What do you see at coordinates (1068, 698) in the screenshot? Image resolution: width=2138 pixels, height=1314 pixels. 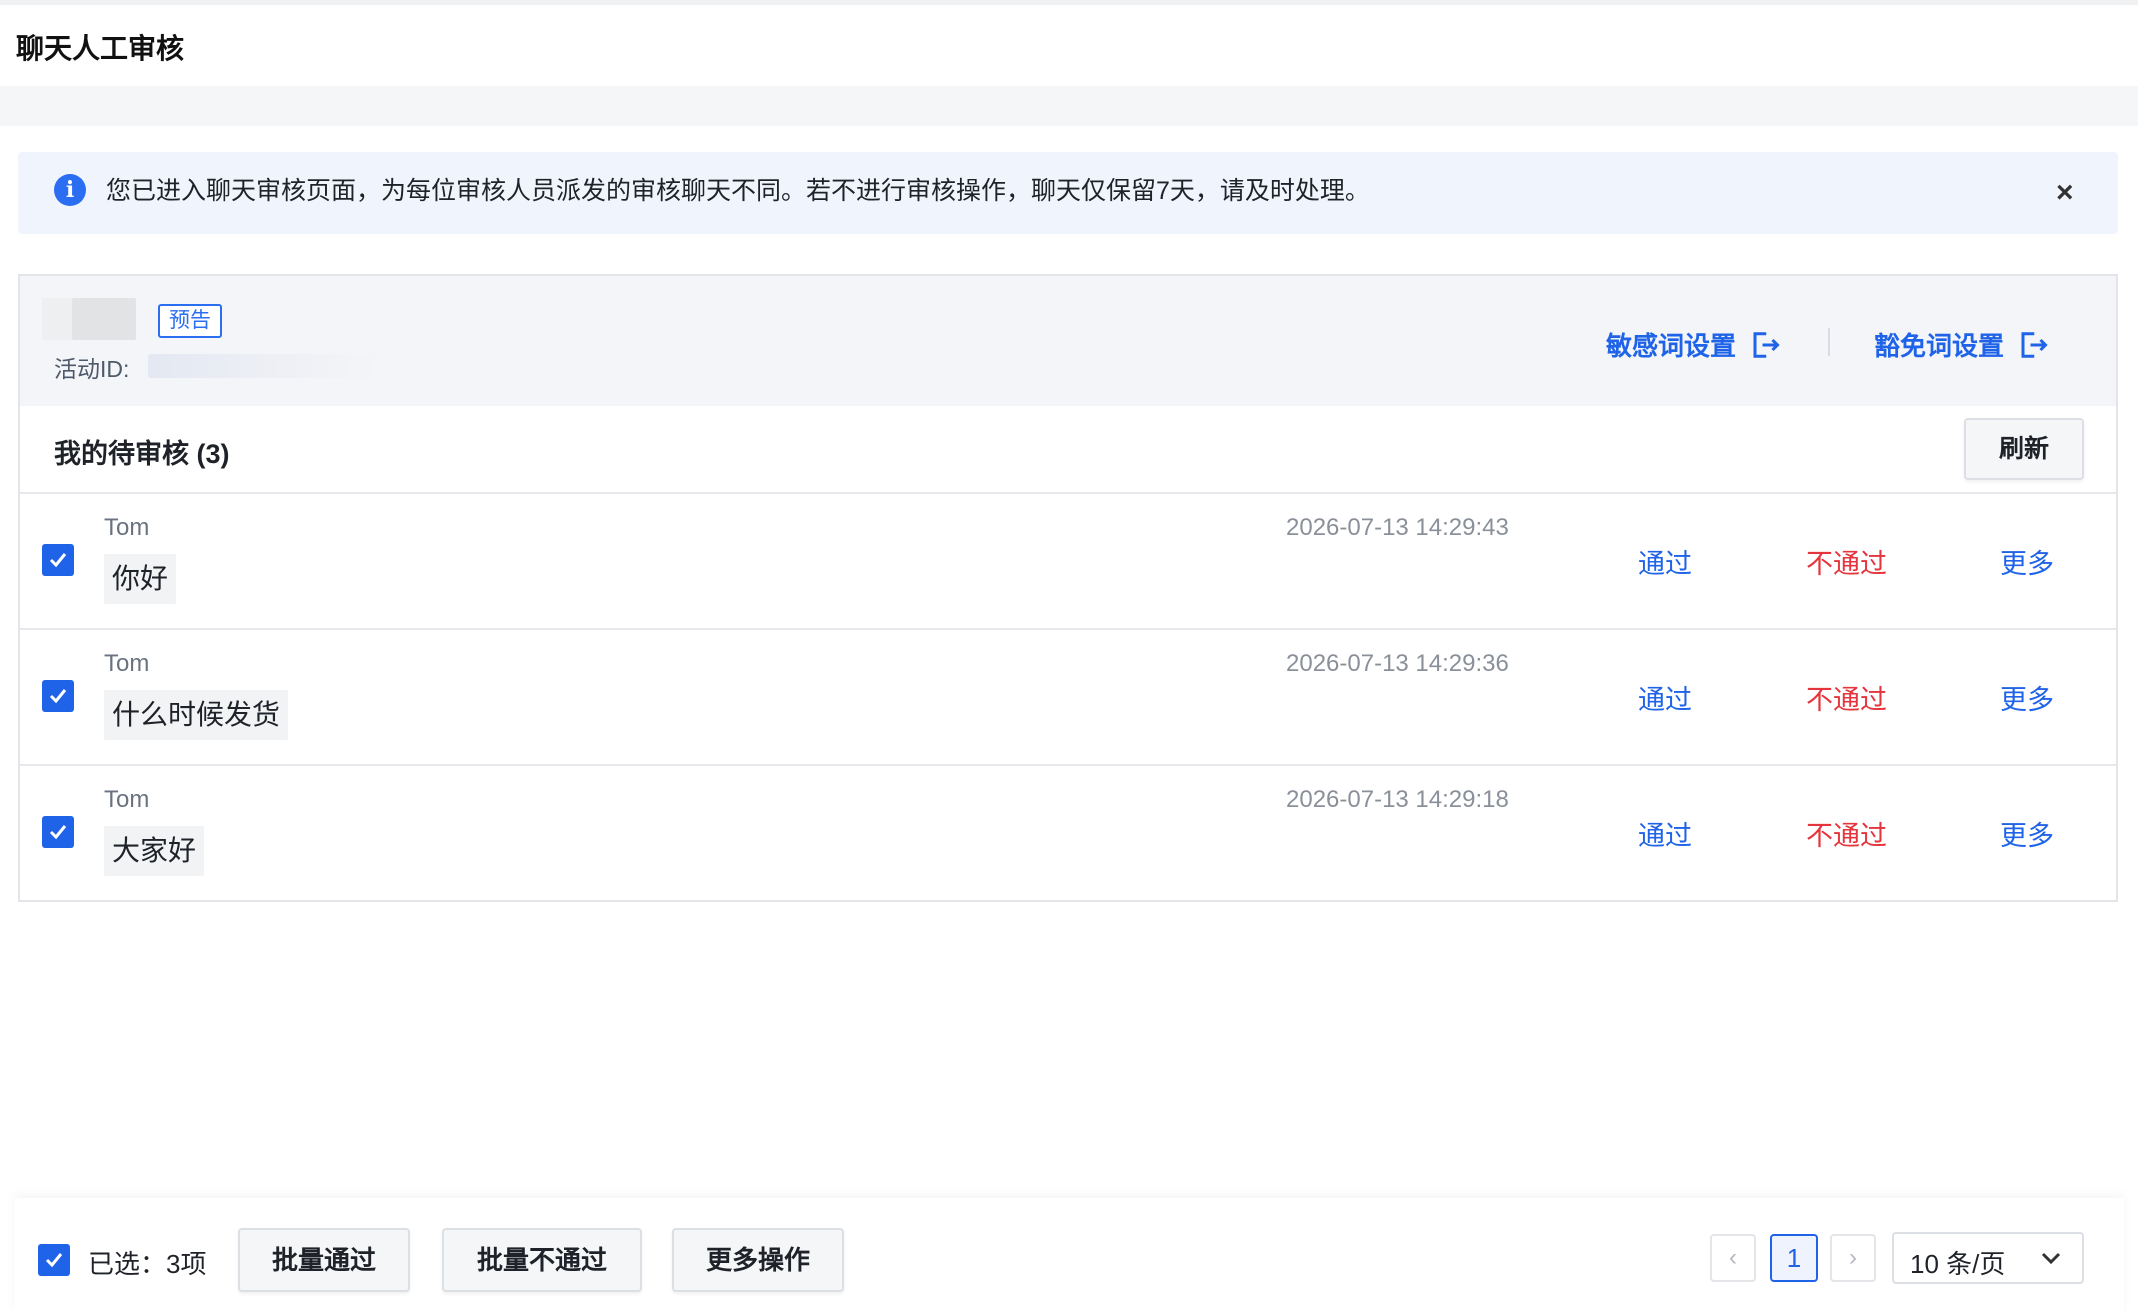 I see `table-row: Tom 什么时候发货 2026-07-13 14:29:36 通过 不通过 更多` at bounding box center [1068, 698].